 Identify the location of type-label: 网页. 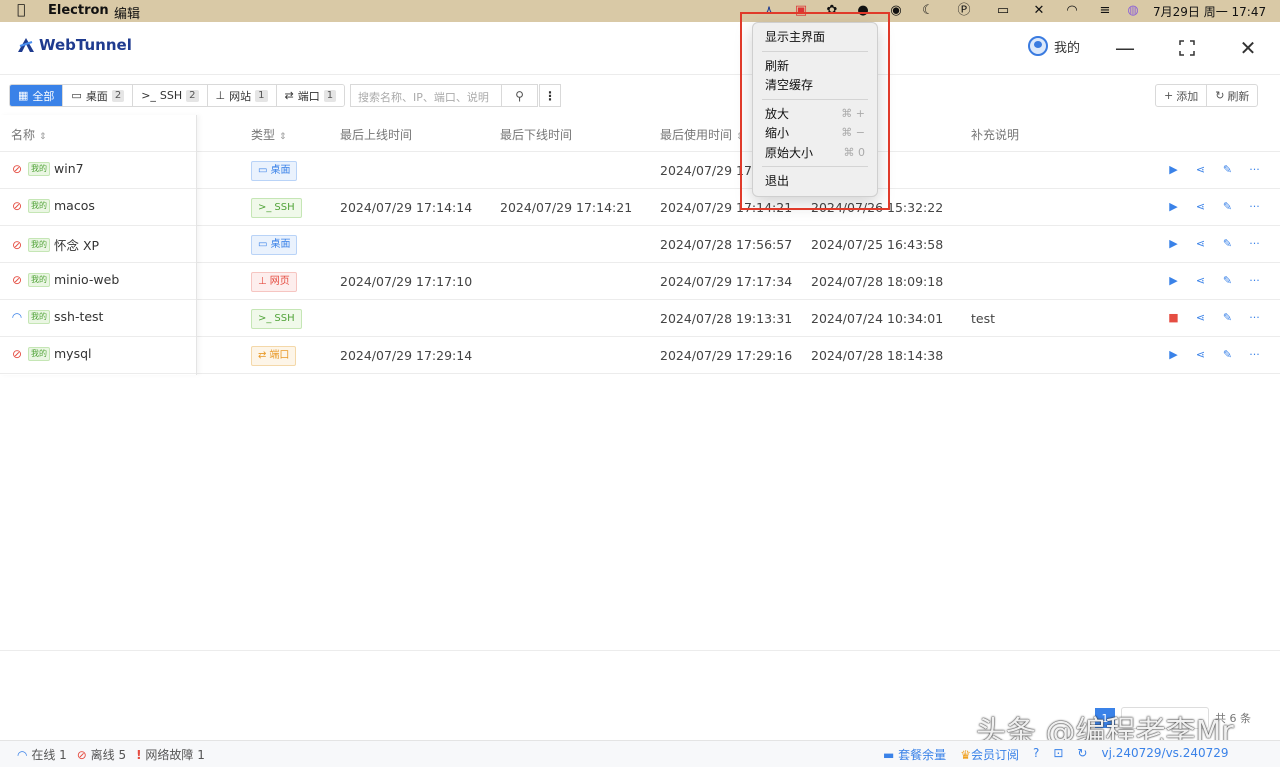
(279, 281).